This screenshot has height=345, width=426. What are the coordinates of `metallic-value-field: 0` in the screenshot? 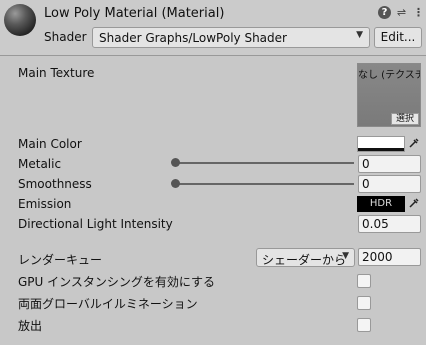 It's located at (389, 164).